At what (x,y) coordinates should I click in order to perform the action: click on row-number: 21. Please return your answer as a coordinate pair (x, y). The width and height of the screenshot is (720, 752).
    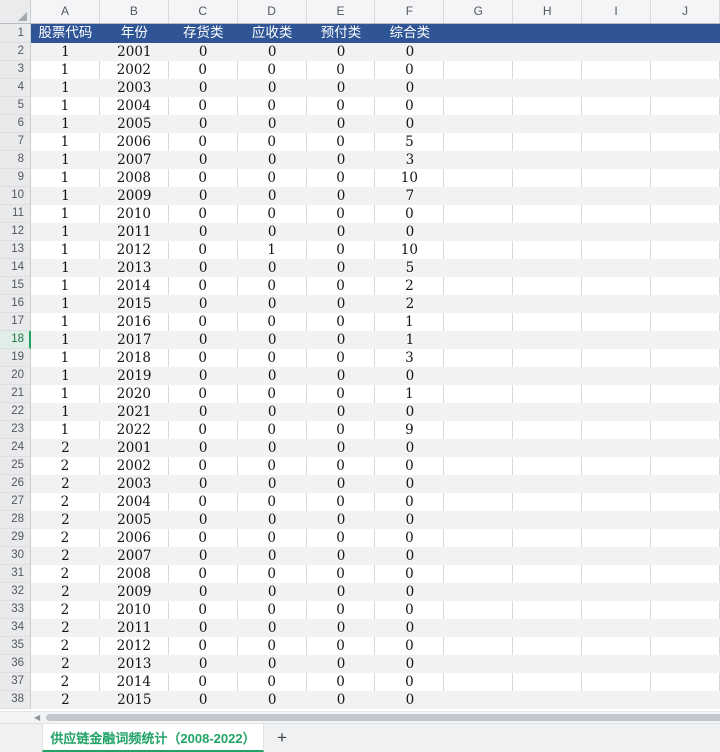
    Looking at the image, I should click on (15, 394).